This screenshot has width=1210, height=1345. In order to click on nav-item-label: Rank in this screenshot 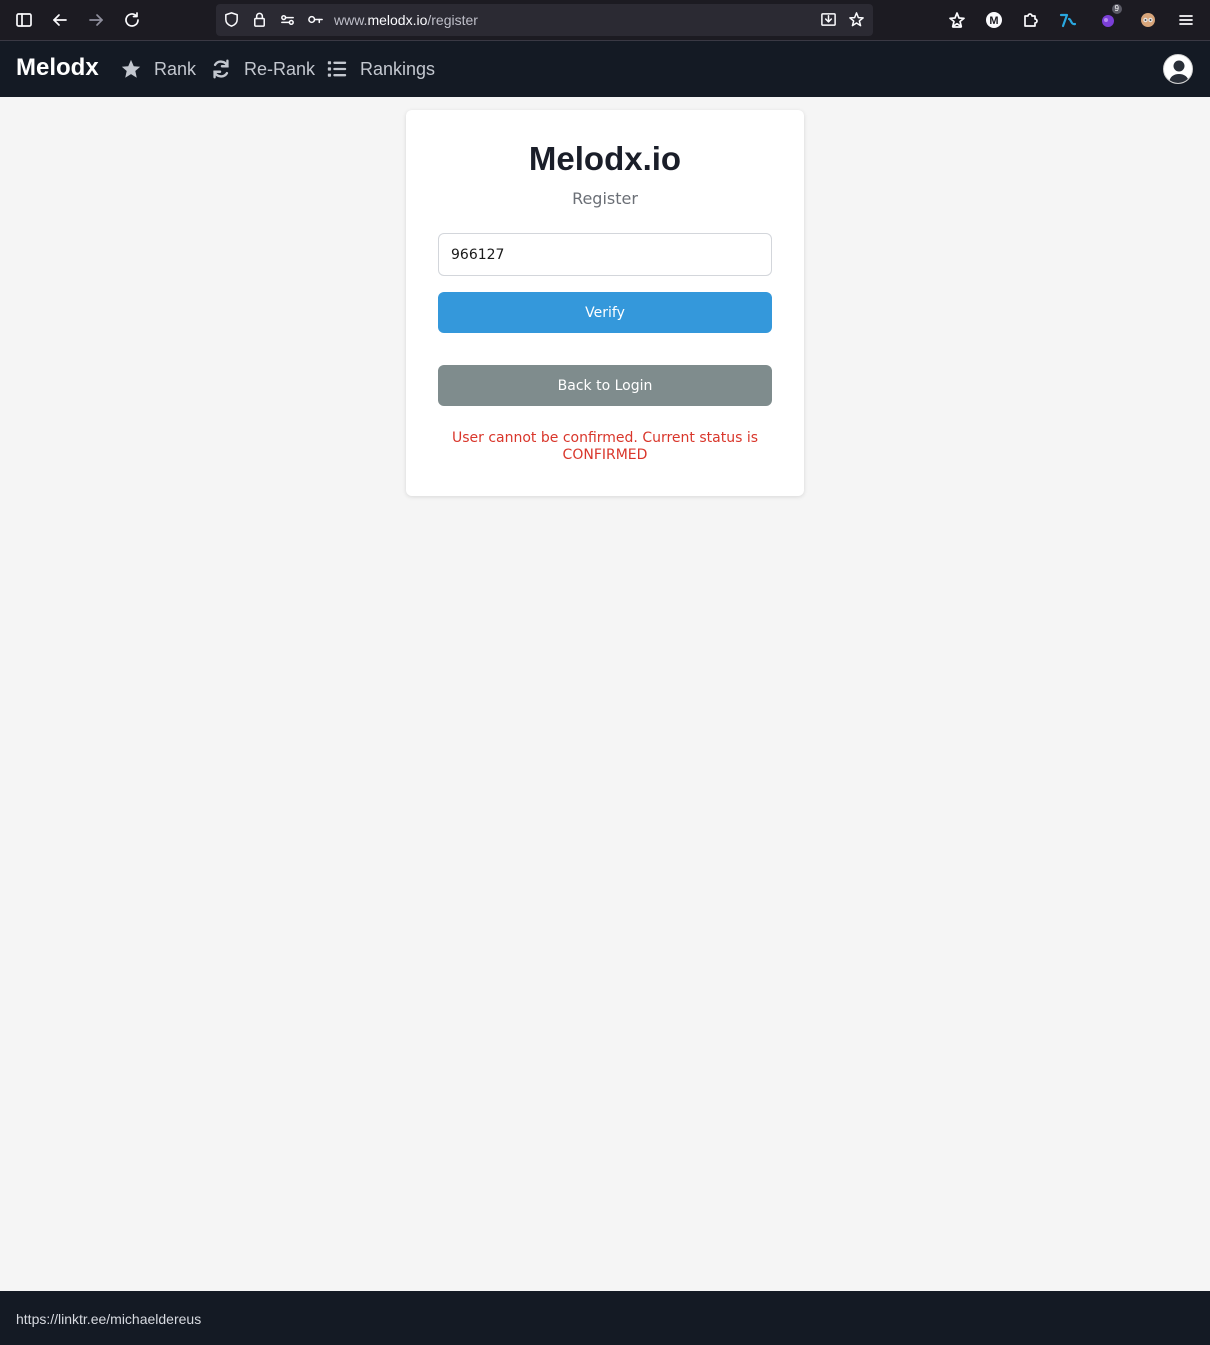, I will do `click(175, 68)`.